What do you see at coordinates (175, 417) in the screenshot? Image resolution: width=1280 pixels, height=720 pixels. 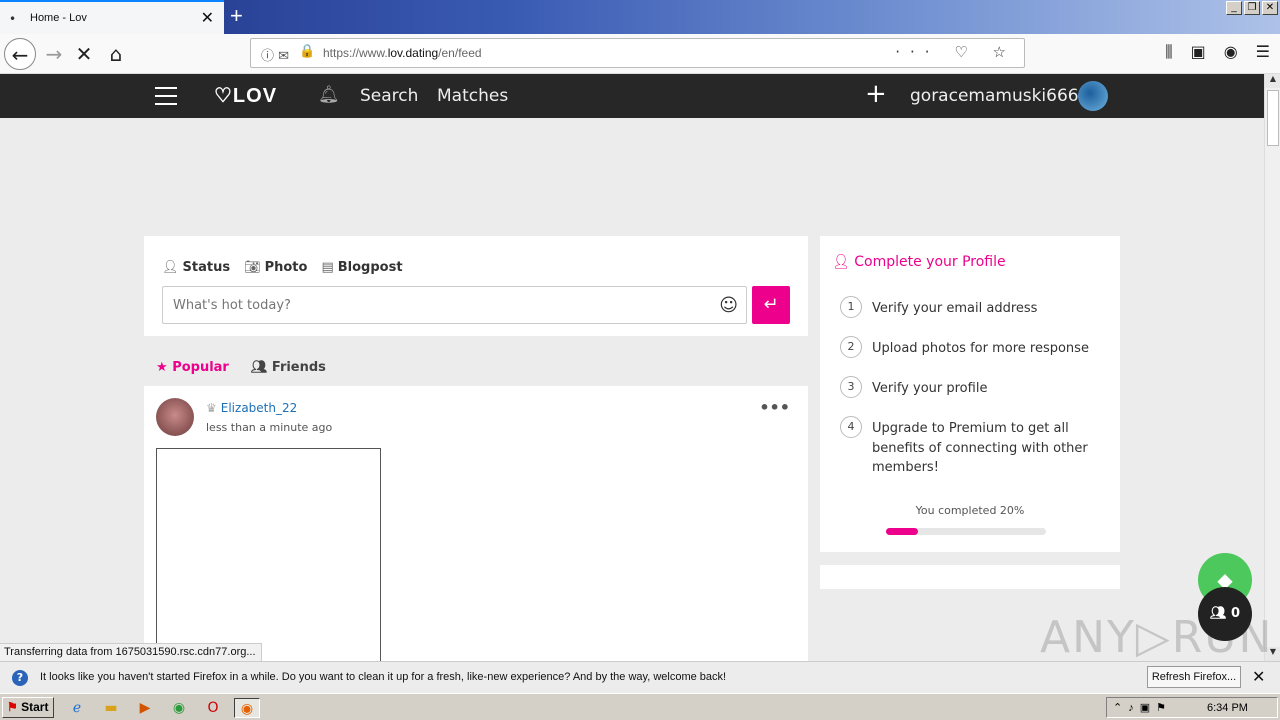 I see `post-author-avatar` at bounding box center [175, 417].